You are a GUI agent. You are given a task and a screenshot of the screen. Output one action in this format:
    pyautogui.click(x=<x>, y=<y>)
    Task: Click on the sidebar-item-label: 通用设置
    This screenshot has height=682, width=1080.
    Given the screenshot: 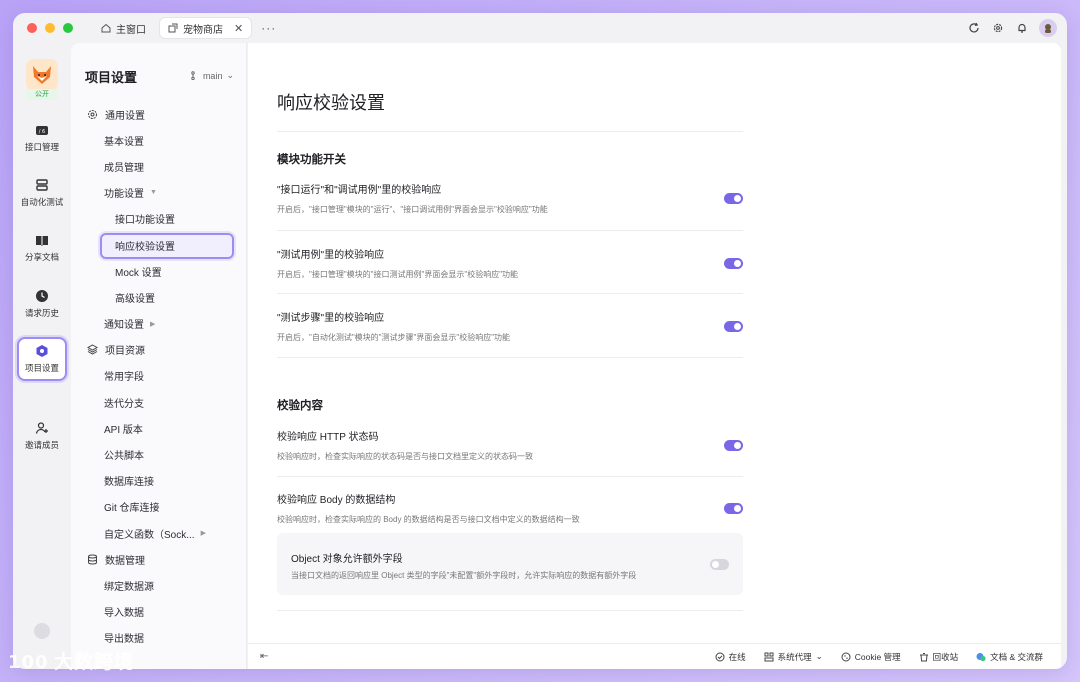 What is the action you would take?
    pyautogui.click(x=125, y=116)
    